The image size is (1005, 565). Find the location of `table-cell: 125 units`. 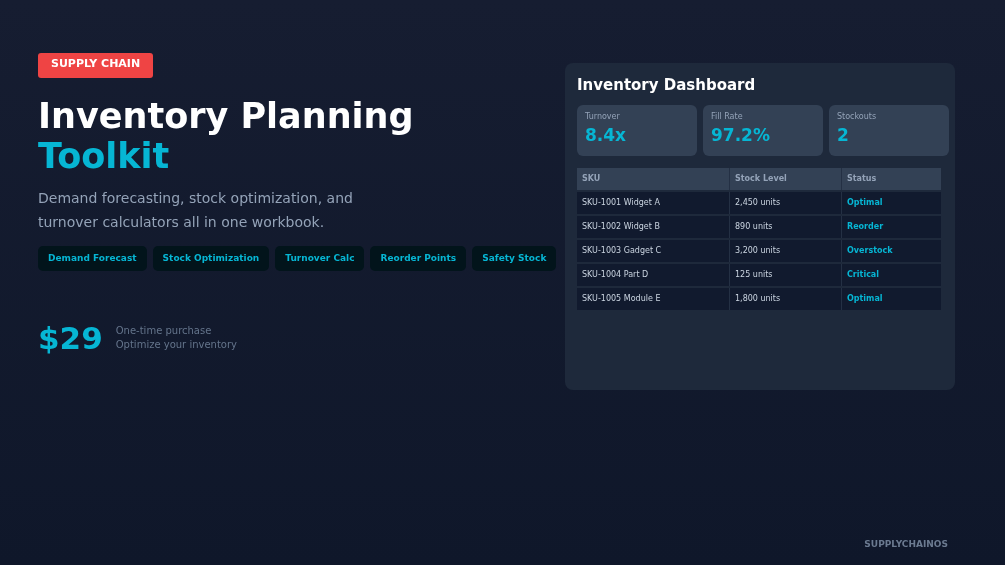

table-cell: 125 units is located at coordinates (785, 274).